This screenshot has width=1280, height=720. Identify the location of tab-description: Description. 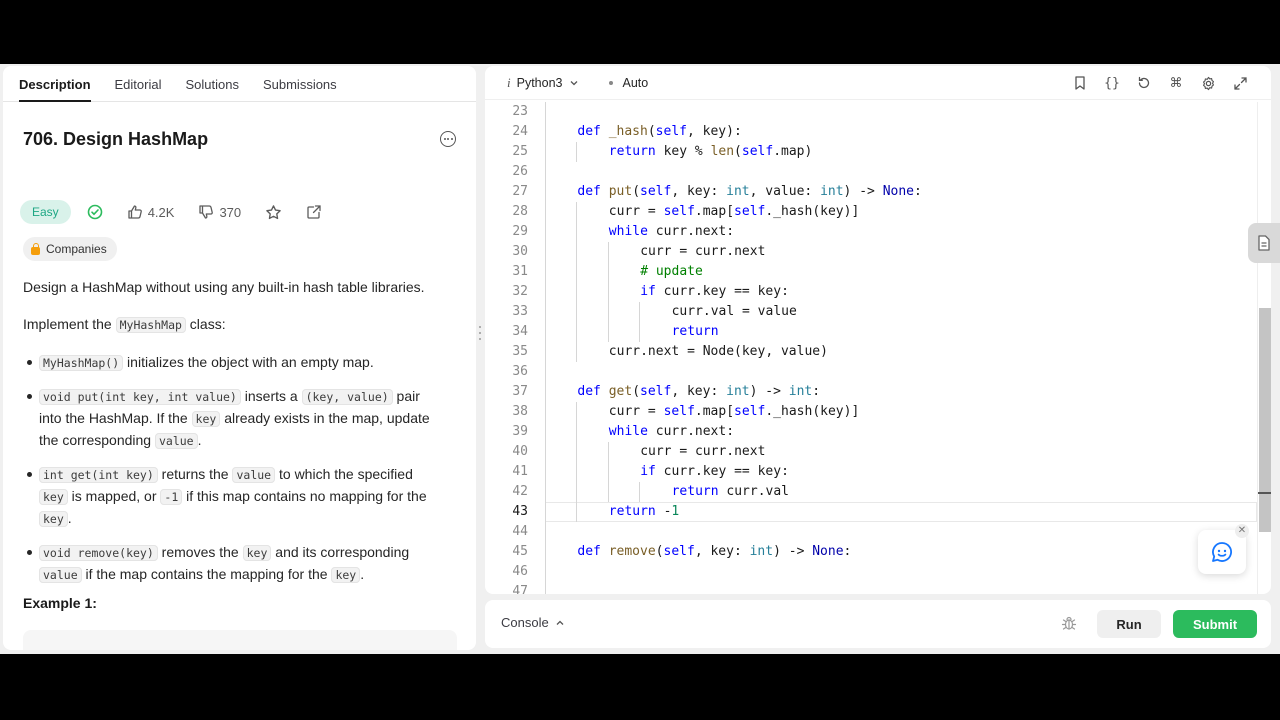
(55, 89).